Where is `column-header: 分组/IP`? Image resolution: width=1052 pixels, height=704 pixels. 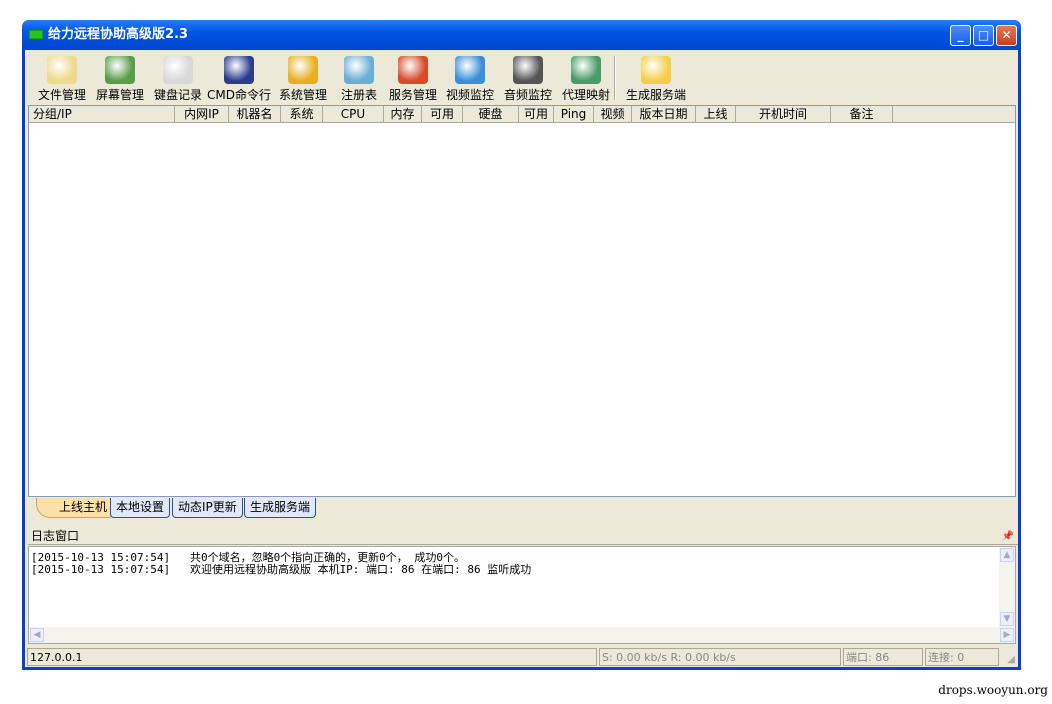 column-header: 分组/IP is located at coordinates (102, 114).